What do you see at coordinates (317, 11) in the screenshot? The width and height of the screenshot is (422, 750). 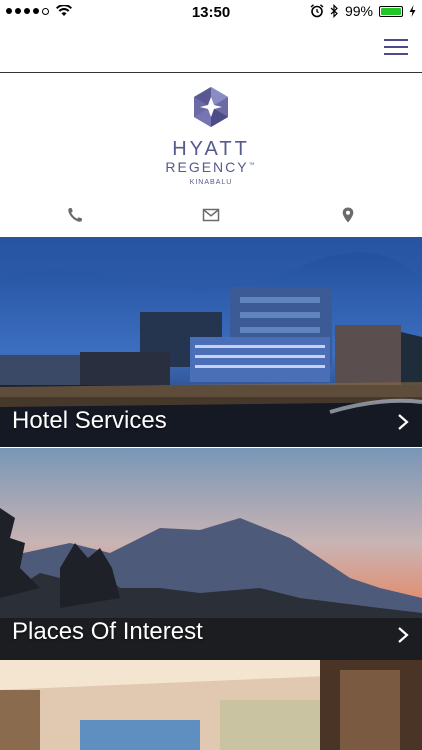 I see `alarm-icon` at bounding box center [317, 11].